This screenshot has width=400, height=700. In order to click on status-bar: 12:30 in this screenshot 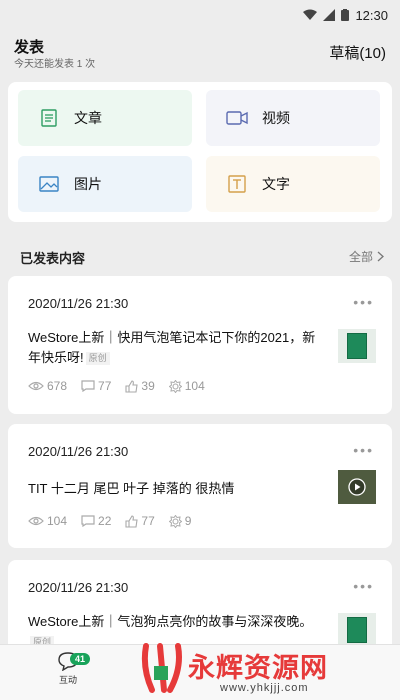, I will do `click(200, 15)`.